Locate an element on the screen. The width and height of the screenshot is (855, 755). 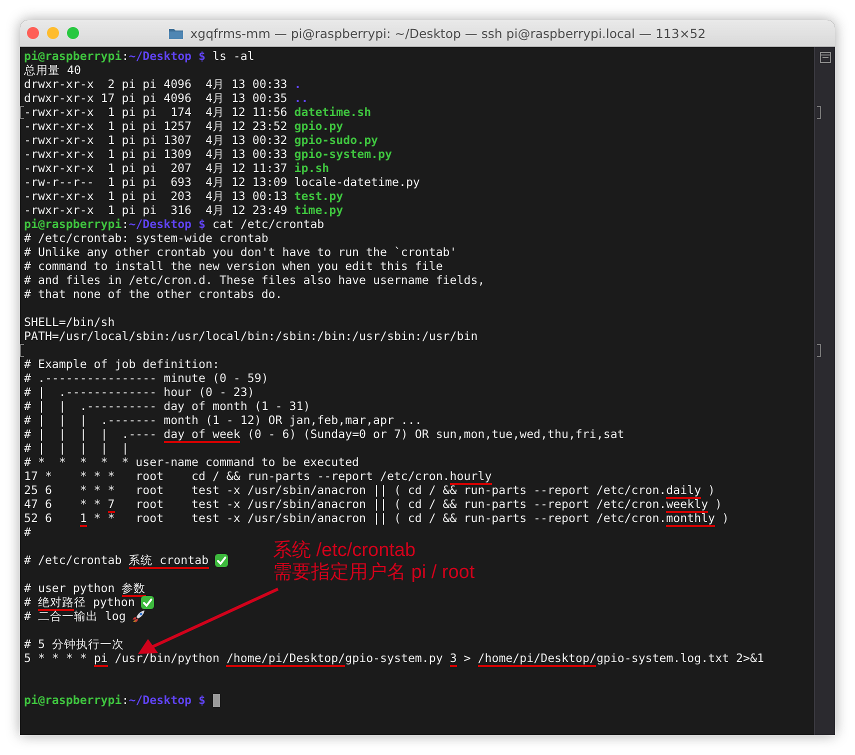
terminal-text: 径 python is located at coordinates (104, 602).